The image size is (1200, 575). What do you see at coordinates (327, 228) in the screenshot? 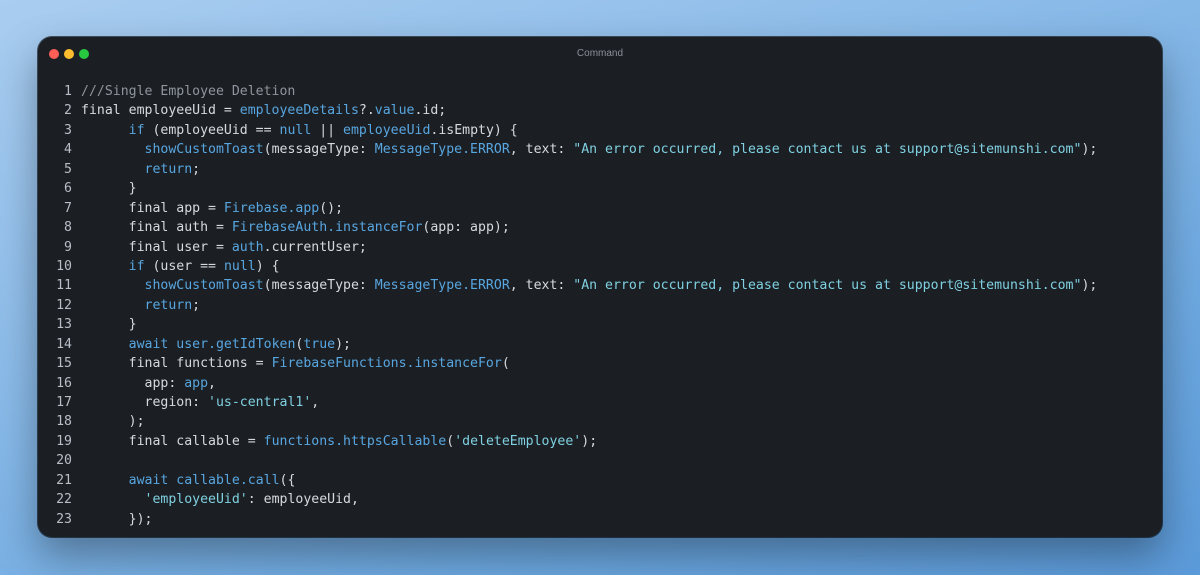
I see `code-token: FirebaseAuth.instanceFor` at bounding box center [327, 228].